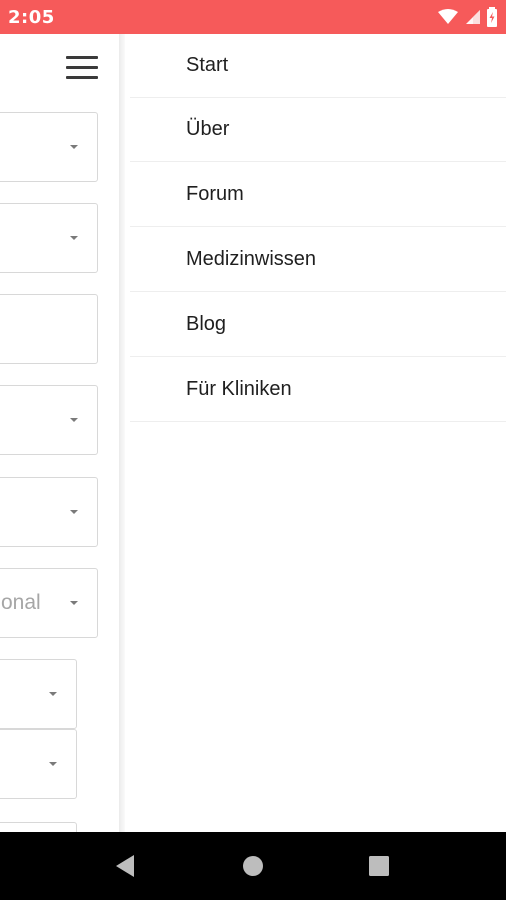  I want to click on battery-icon, so click(492, 17).